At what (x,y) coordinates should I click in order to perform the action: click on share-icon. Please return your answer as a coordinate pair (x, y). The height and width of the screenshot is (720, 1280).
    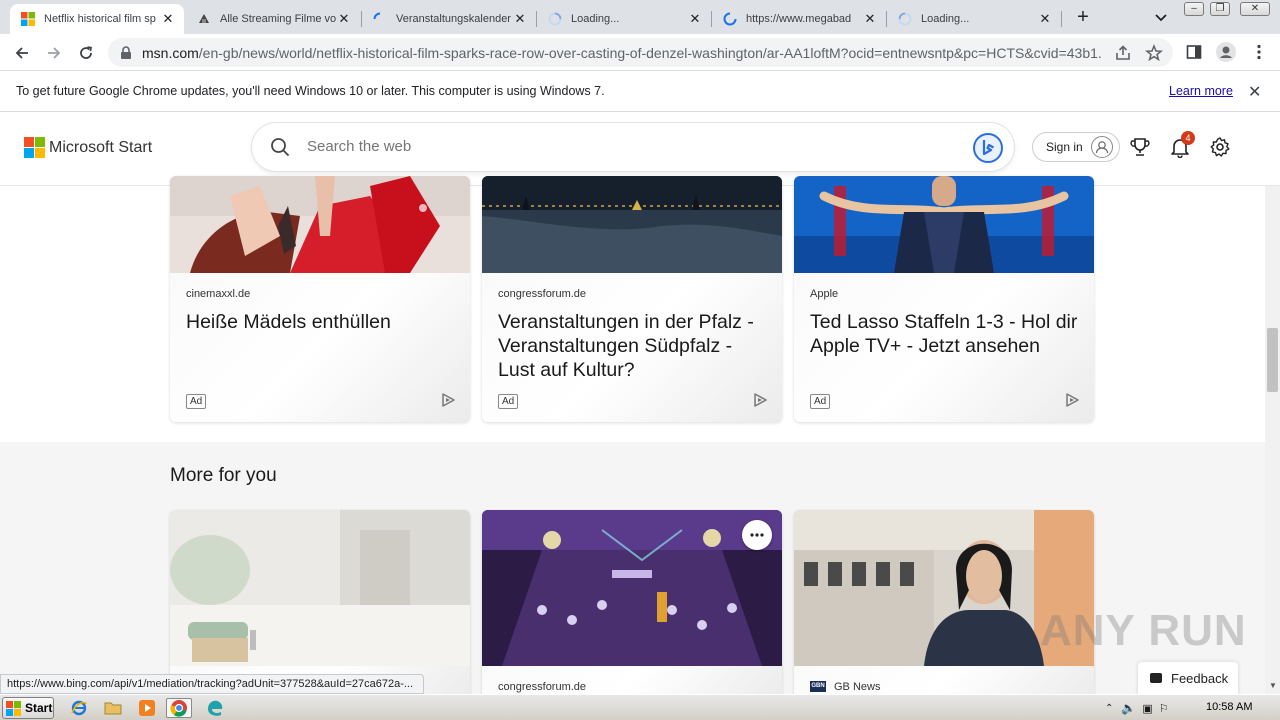
    Looking at the image, I should click on (1123, 53).